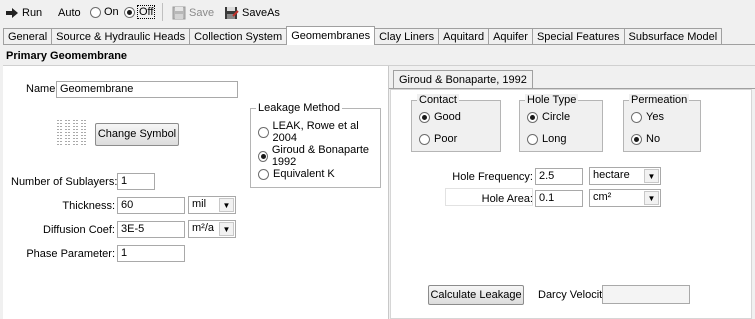 This screenshot has width=755, height=319. I want to click on thickness-label: Thickness:, so click(88, 206).